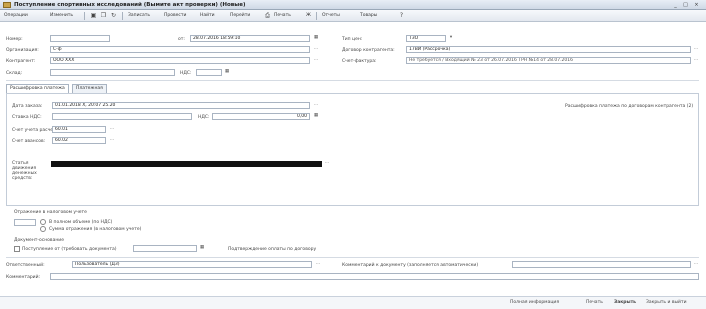 The height and width of the screenshot is (309, 706). Describe the element at coordinates (43, 229) in the screenshot. I see `tax-option-sum-radio` at that location.